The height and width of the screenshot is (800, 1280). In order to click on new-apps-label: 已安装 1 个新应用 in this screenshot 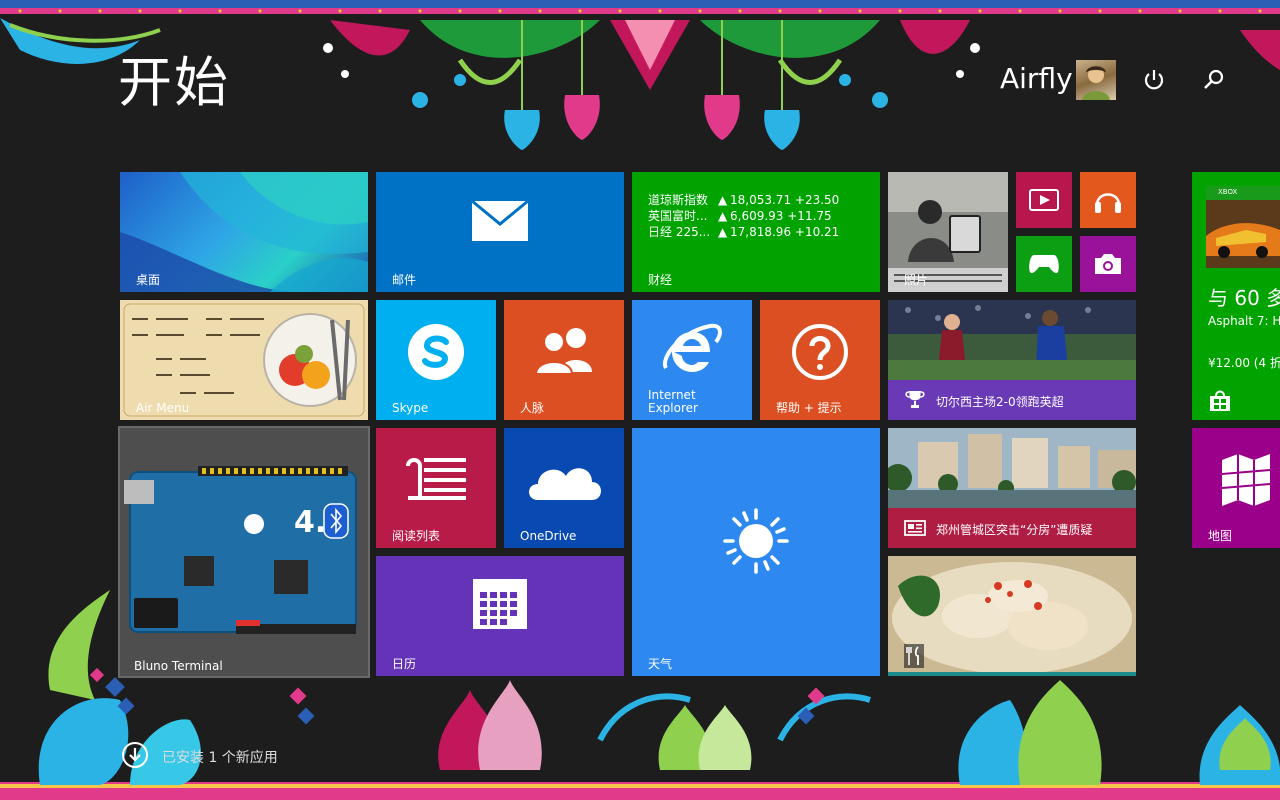, I will do `click(220, 758)`.